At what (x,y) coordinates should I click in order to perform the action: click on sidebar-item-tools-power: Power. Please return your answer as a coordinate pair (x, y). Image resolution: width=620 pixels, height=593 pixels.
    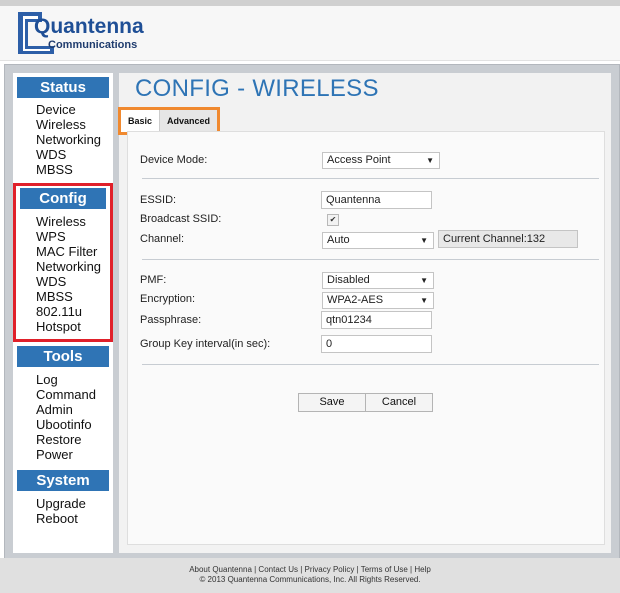
    Looking at the image, I should click on (74, 454).